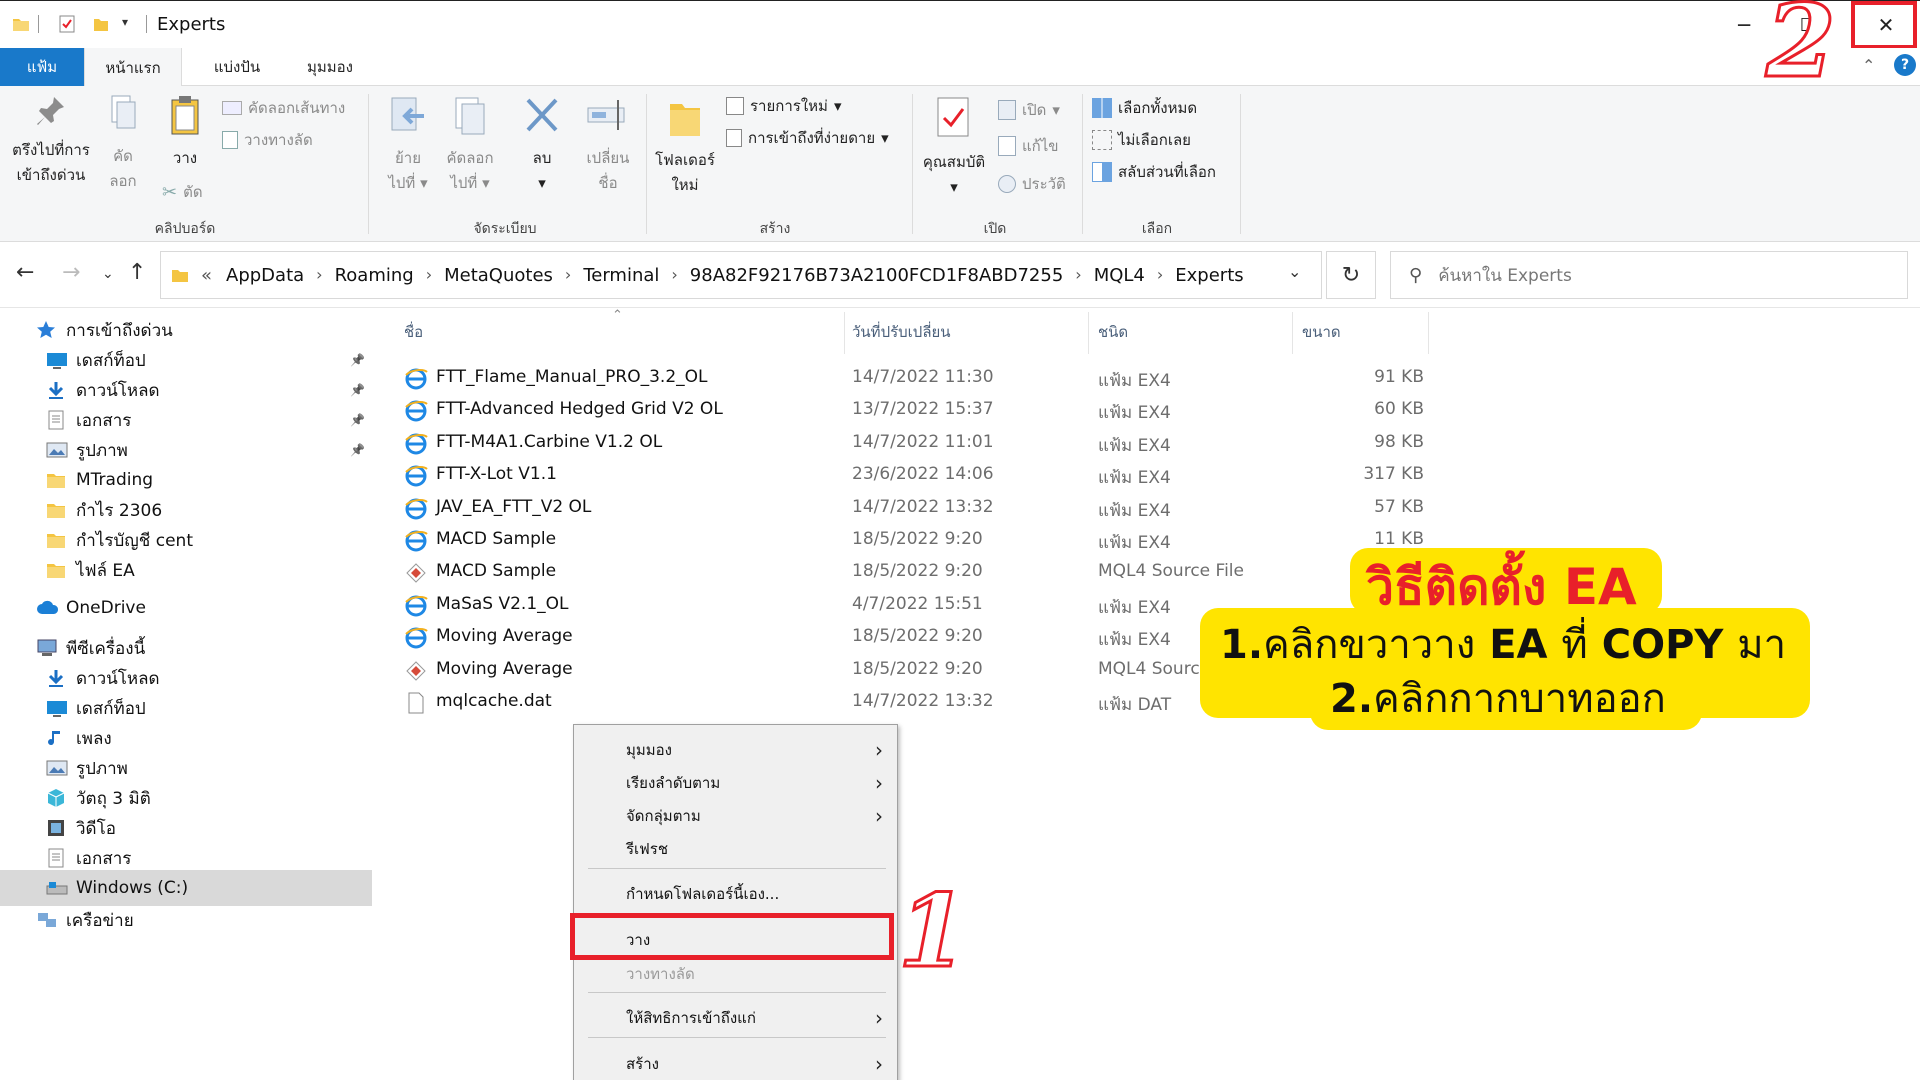  Describe the element at coordinates (1141, 140) in the screenshot. I see `select-none-button: ไม่เลือกเลย` at that location.